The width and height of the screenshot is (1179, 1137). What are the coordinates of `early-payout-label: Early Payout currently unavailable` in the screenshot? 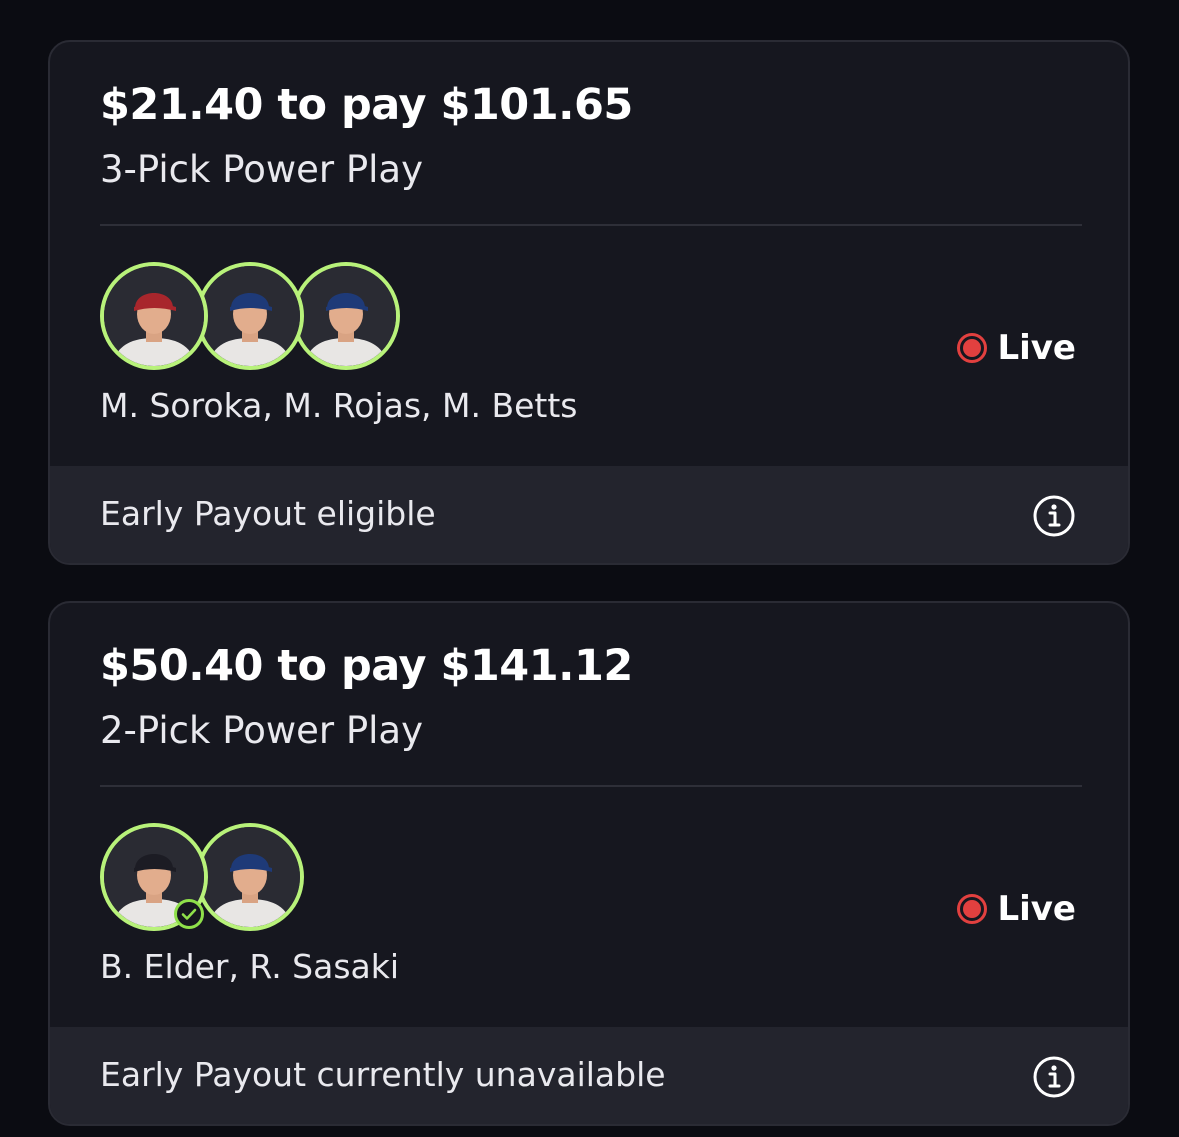 It's located at (383, 1074).